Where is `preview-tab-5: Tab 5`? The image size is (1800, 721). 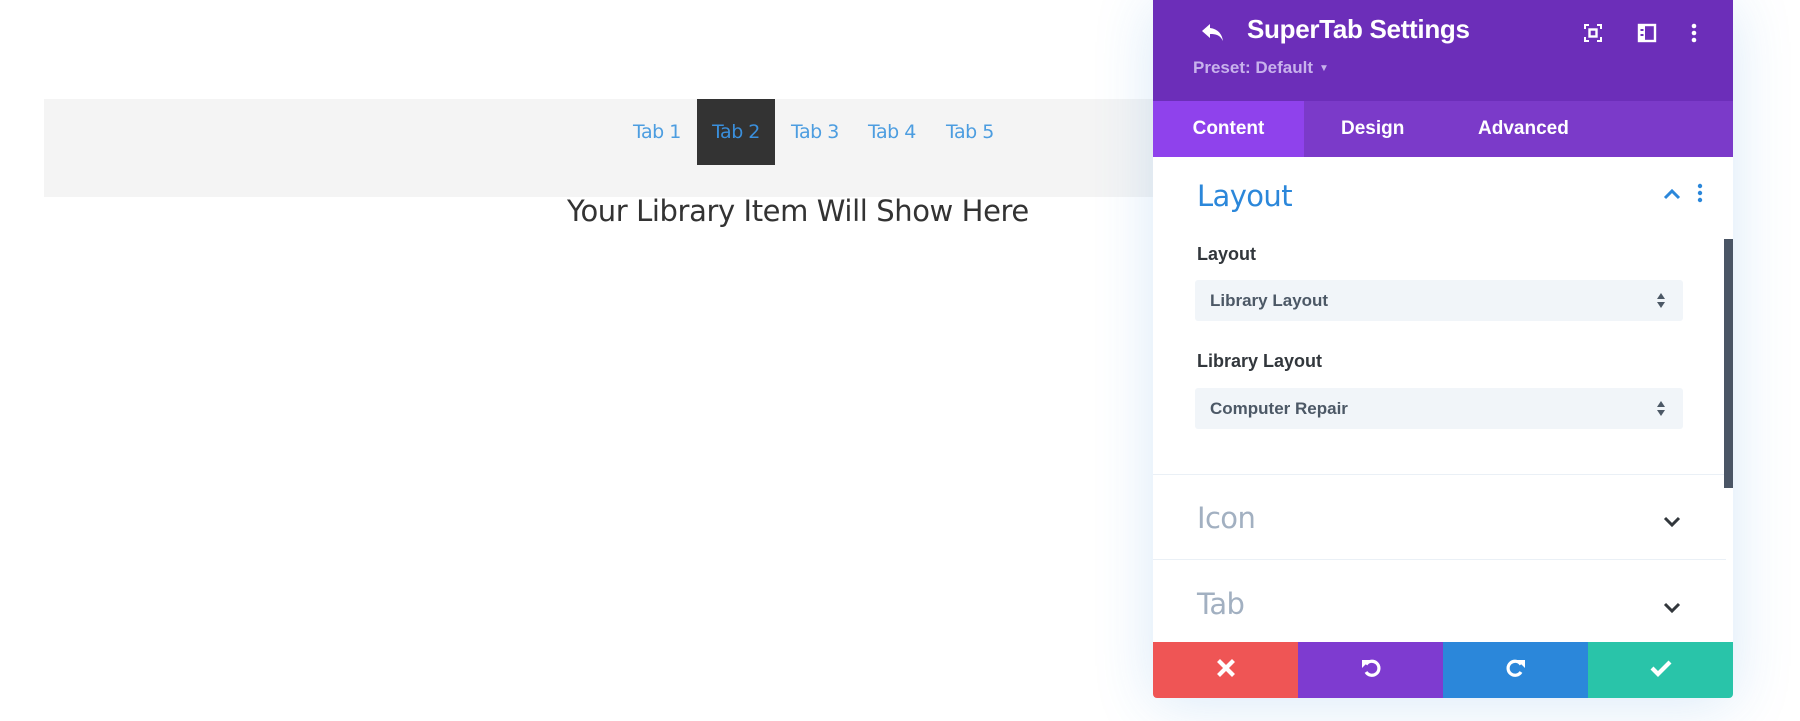
preview-tab-5: Tab 5 is located at coordinates (970, 132).